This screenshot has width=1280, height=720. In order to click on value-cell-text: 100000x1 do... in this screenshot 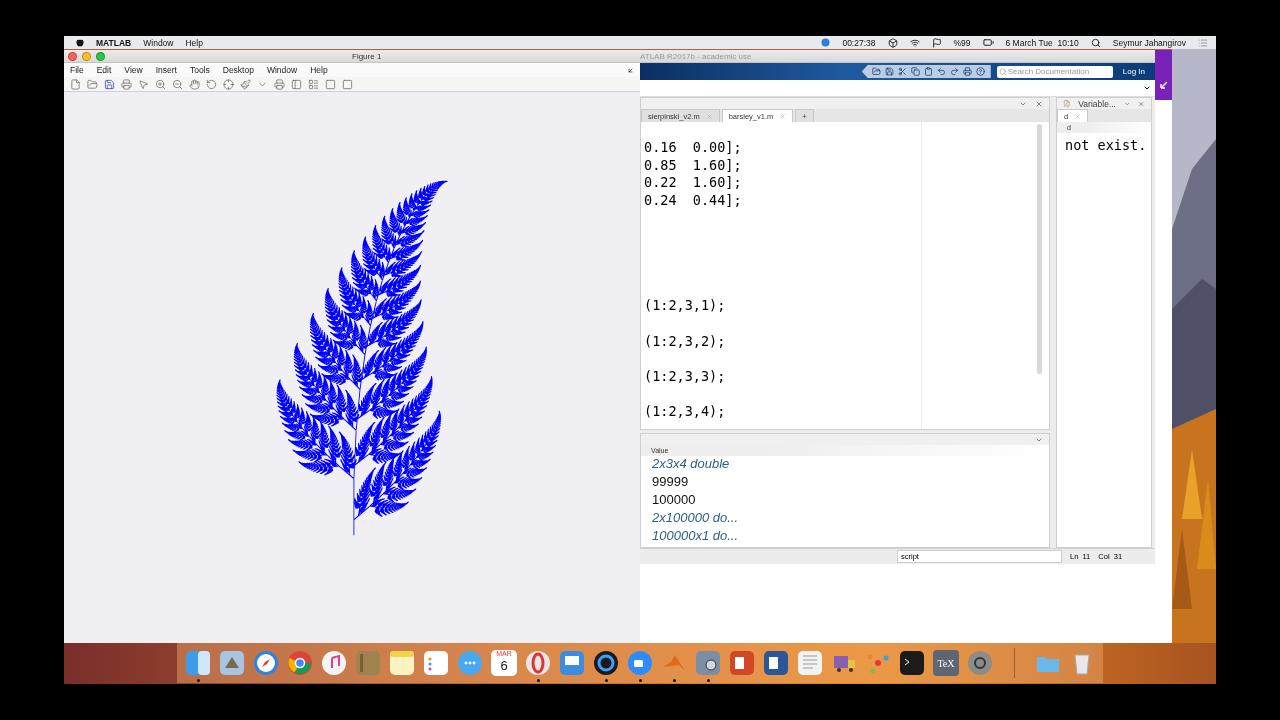, I will do `click(695, 536)`.